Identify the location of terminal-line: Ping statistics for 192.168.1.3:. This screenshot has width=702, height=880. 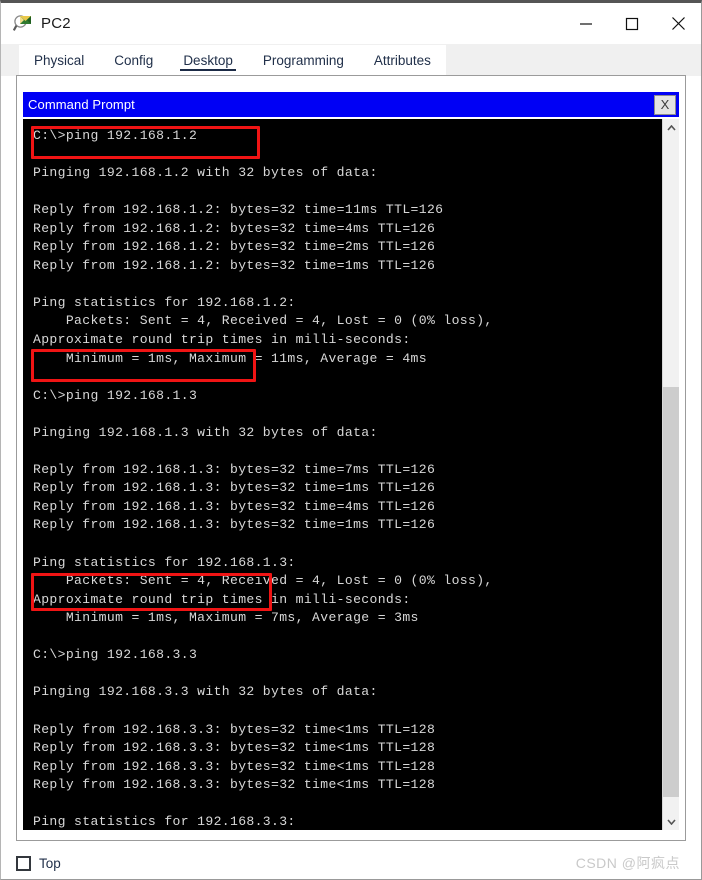
(164, 562).